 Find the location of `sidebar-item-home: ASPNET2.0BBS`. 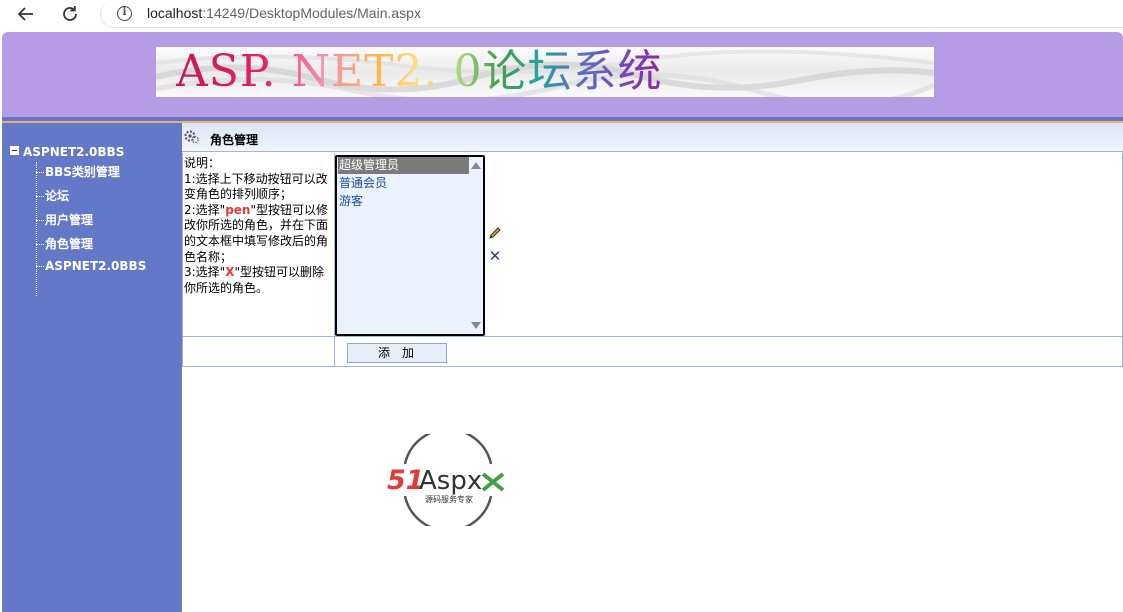

sidebar-item-home: ASPNET2.0BBS is located at coordinates (91, 266).